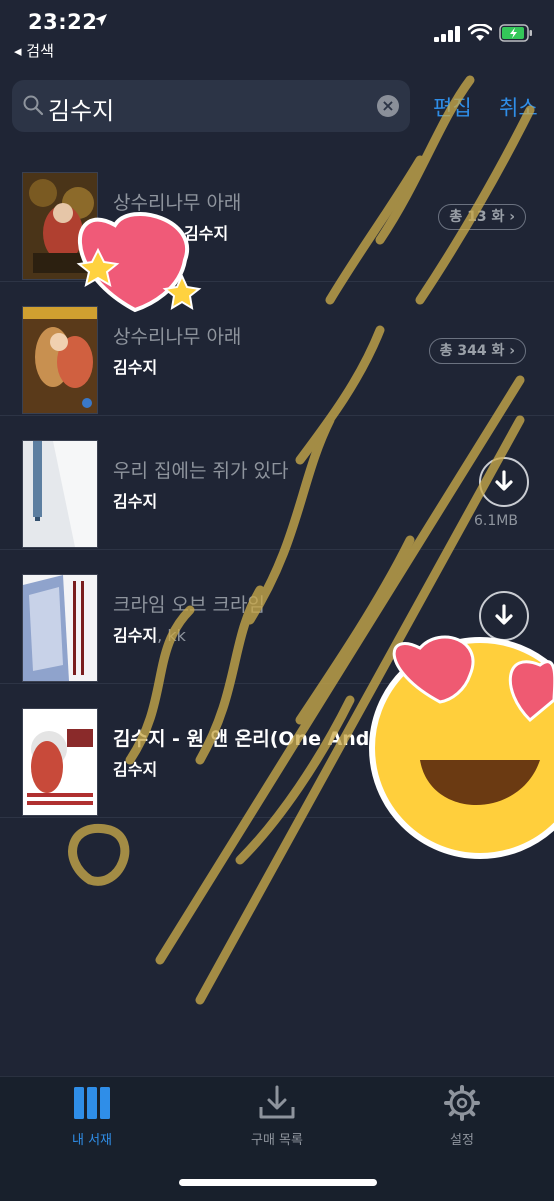 Image resolution: width=554 pixels, height=1201 pixels. I want to click on battery-charging-icon, so click(515, 33).